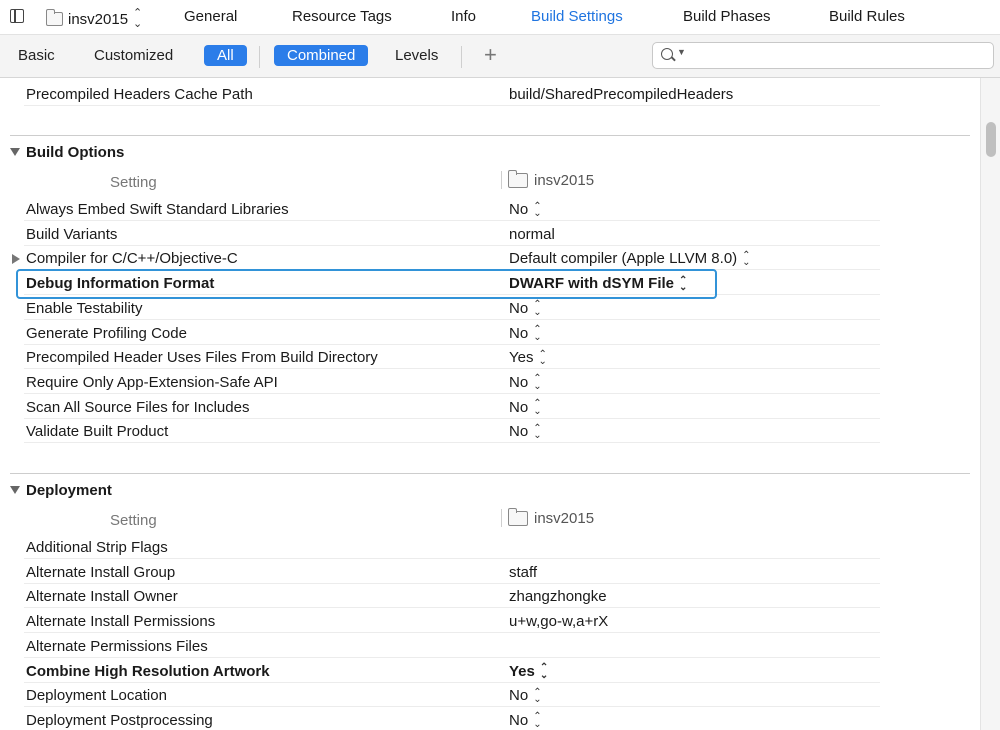 The width and height of the screenshot is (1000, 730). I want to click on setting-row: Combine High Resolution Artwork Yes ⌃ ⌄, so click(440, 671).